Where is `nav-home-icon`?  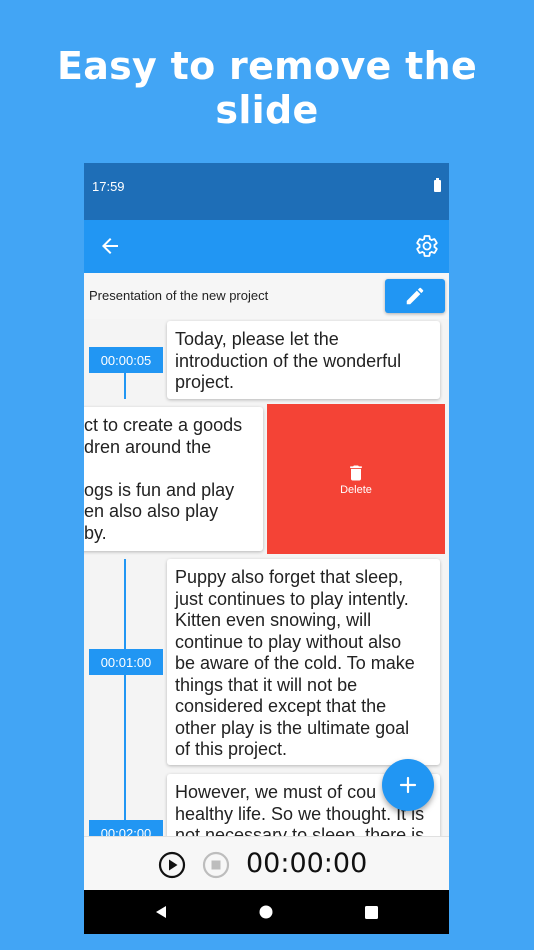 nav-home-icon is located at coordinates (266, 914).